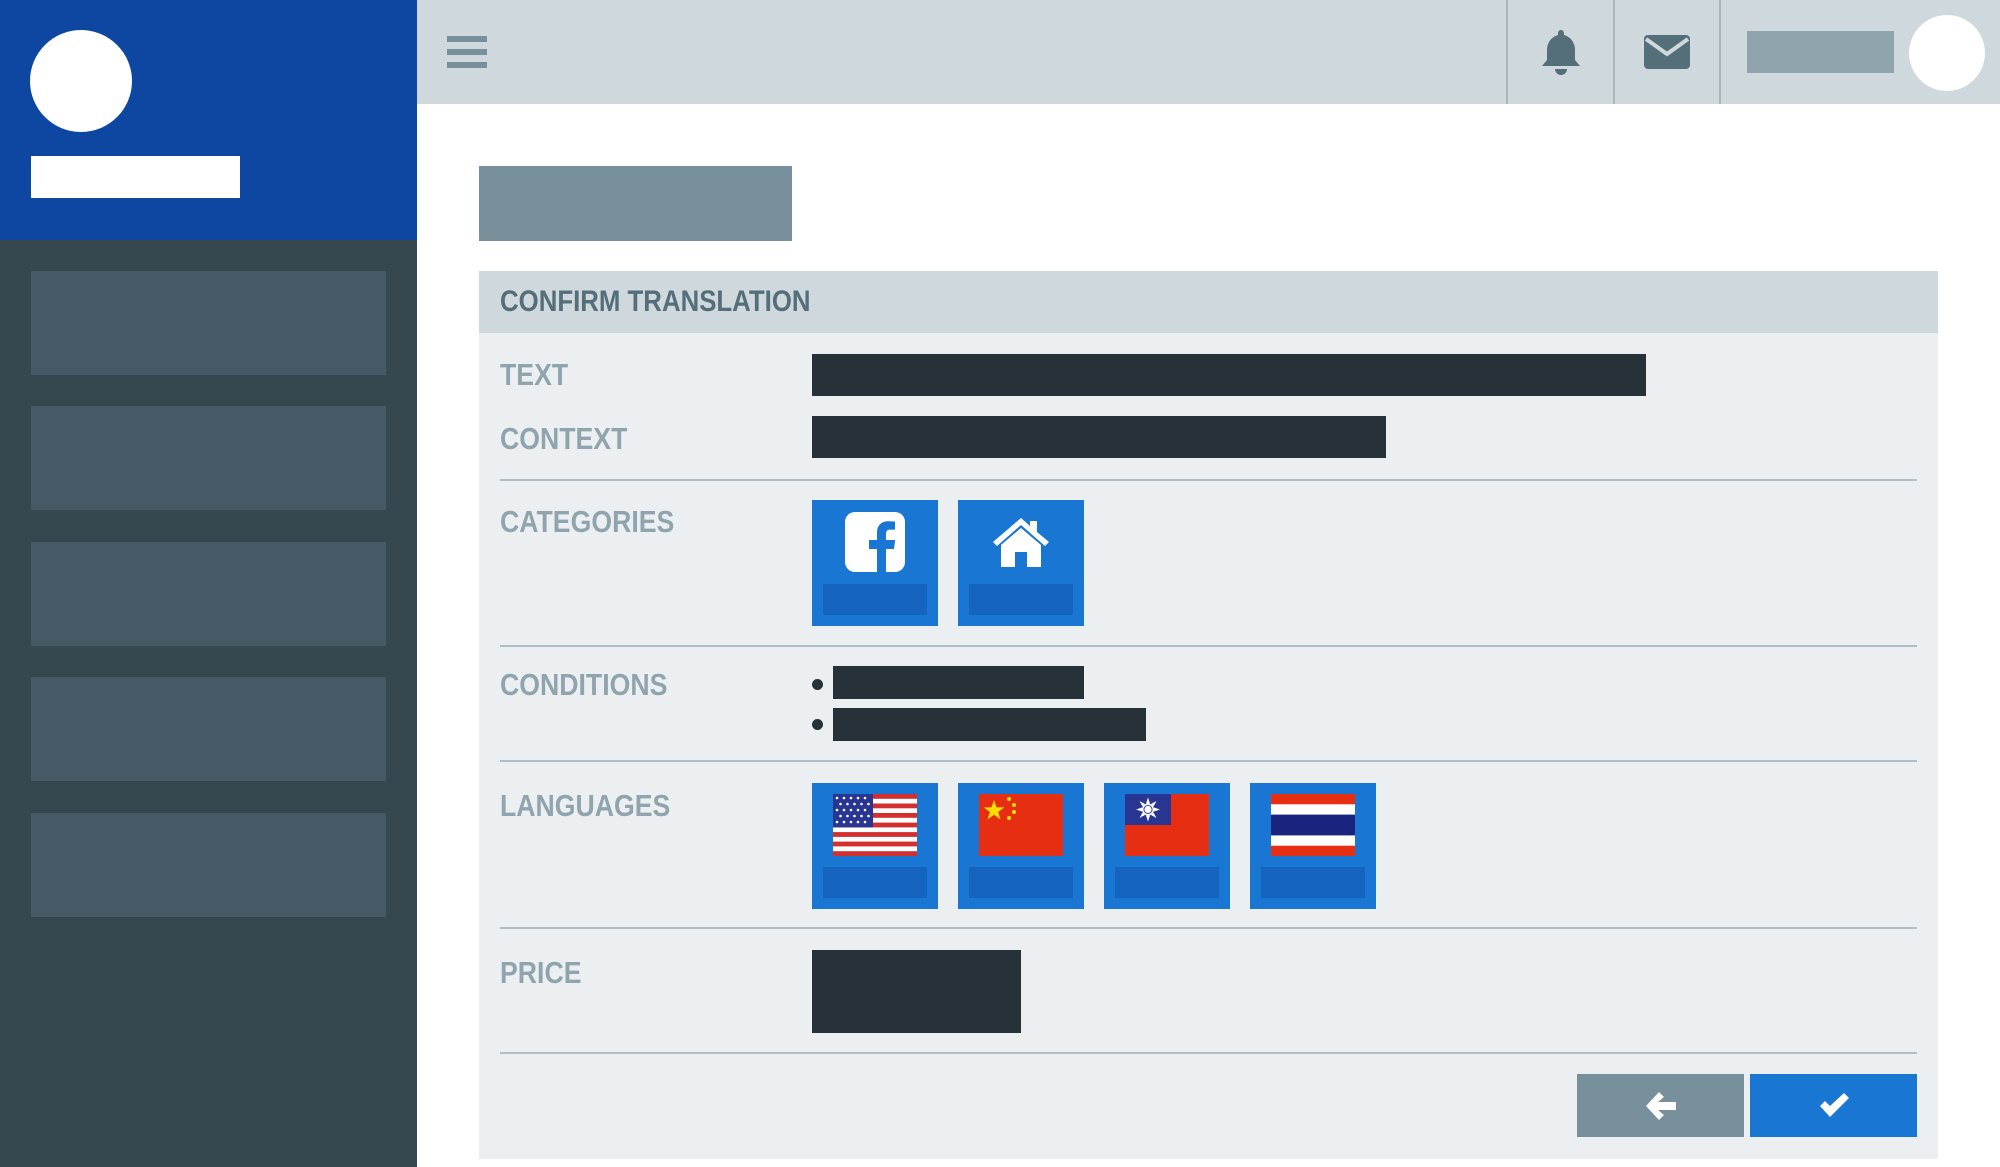 The height and width of the screenshot is (1167, 2000). I want to click on flag-thailand-icon, so click(1313, 825).